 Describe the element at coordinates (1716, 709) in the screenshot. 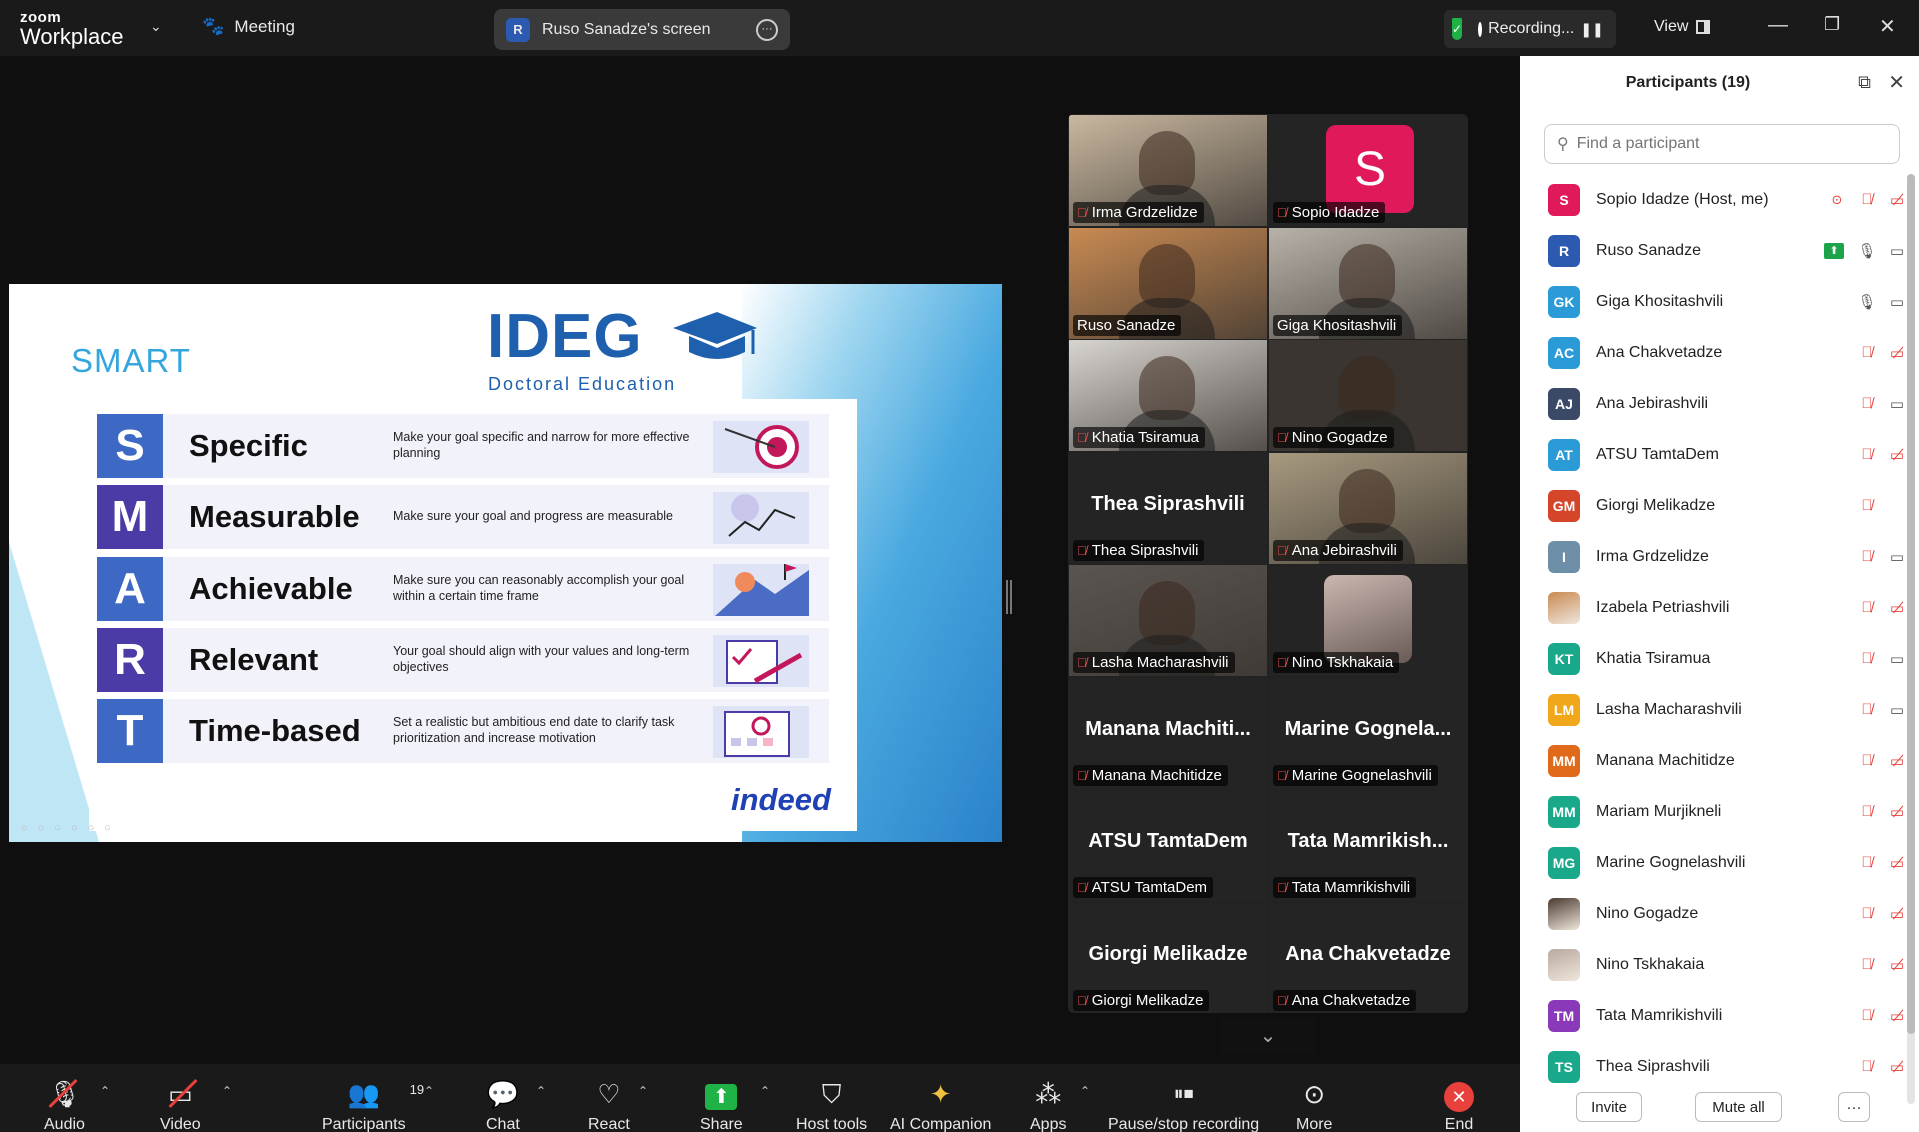

I see `participant-row: LM Lasha Macharashvili 🎙̸ ▭` at that location.